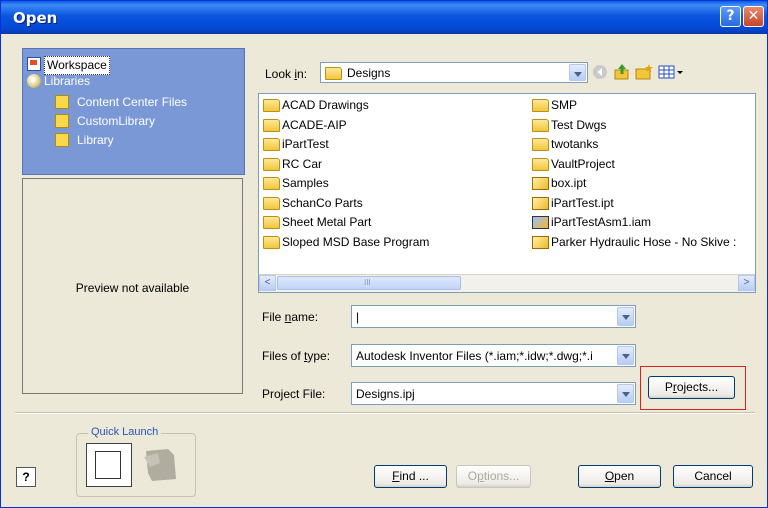 The width and height of the screenshot is (768, 508). I want to click on title-bar: Open ? ✕, so click(384, 17).